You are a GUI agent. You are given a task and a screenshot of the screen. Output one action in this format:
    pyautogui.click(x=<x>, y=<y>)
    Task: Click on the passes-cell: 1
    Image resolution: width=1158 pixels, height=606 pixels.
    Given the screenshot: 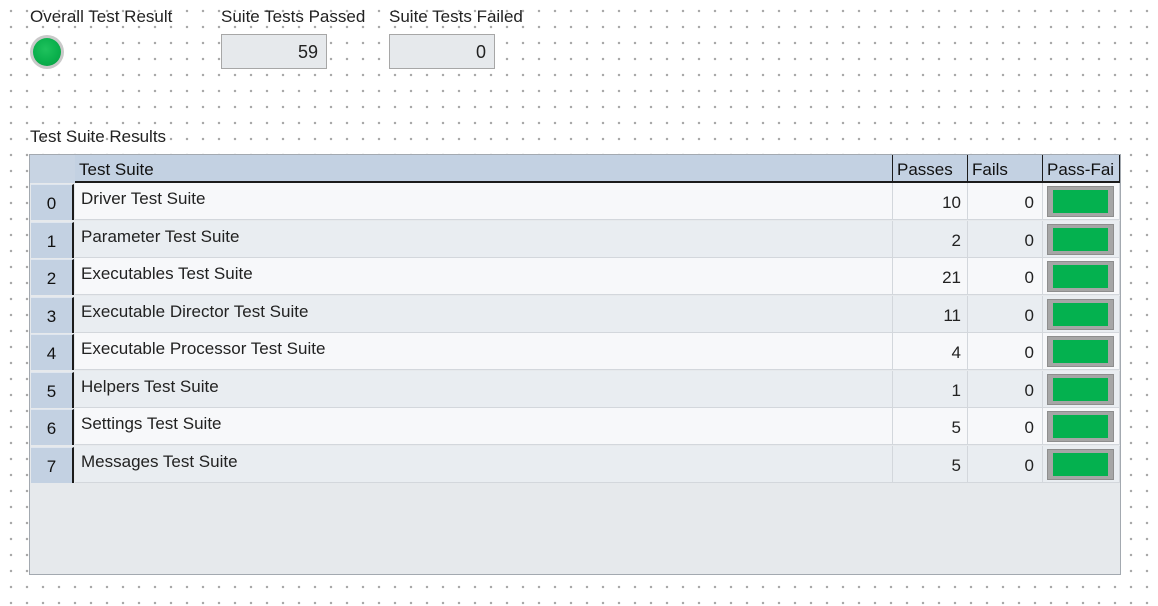 What is the action you would take?
    pyautogui.click(x=930, y=389)
    